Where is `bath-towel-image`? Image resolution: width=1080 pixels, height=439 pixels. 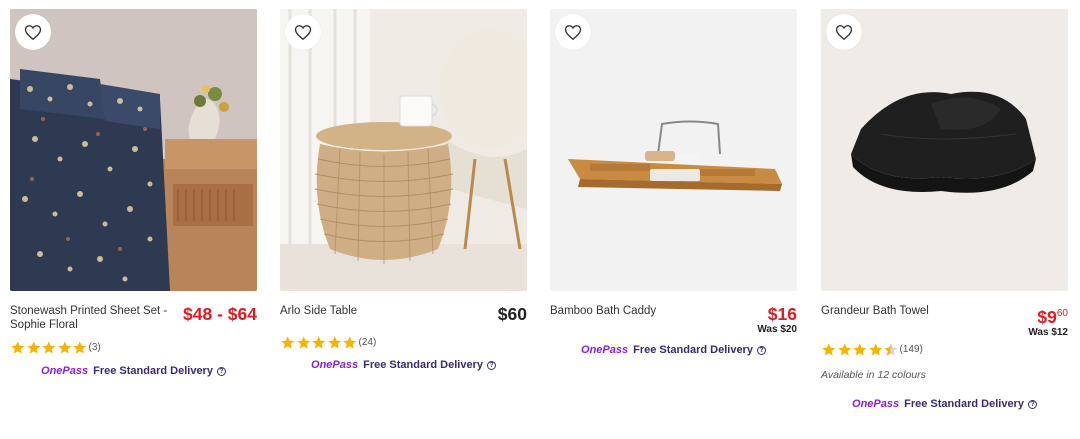 bath-towel-image is located at coordinates (944, 150).